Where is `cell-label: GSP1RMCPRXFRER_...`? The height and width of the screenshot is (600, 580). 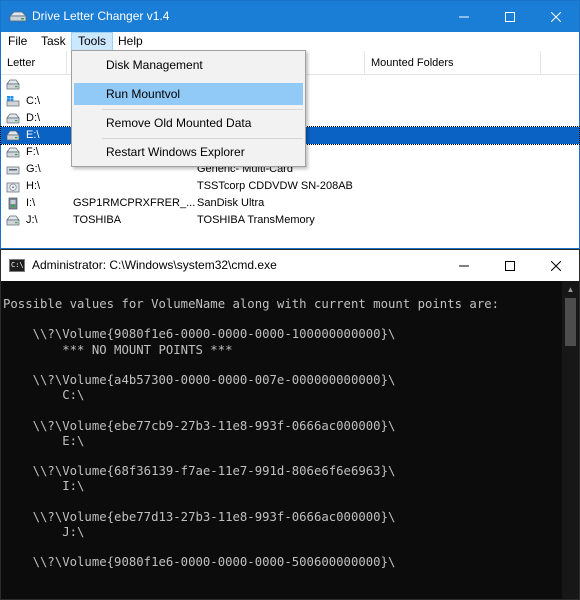
cell-label: GSP1RMCPRXFRER_... is located at coordinates (134, 203).